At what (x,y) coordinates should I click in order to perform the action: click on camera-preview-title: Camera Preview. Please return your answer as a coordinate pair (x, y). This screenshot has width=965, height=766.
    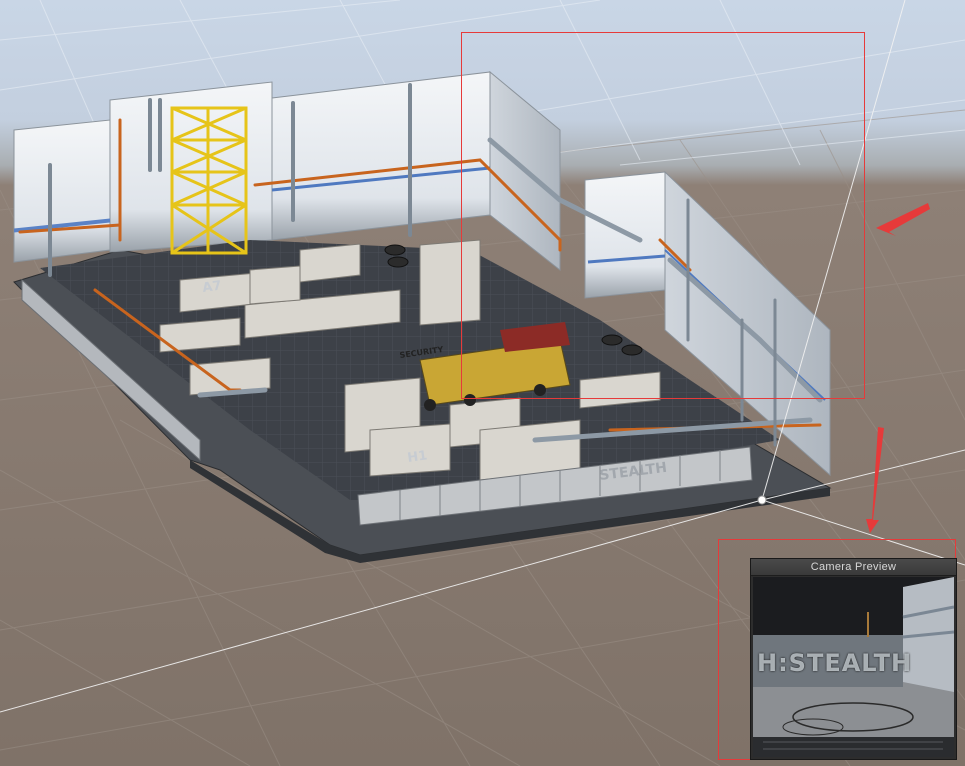
    Looking at the image, I should click on (853, 567).